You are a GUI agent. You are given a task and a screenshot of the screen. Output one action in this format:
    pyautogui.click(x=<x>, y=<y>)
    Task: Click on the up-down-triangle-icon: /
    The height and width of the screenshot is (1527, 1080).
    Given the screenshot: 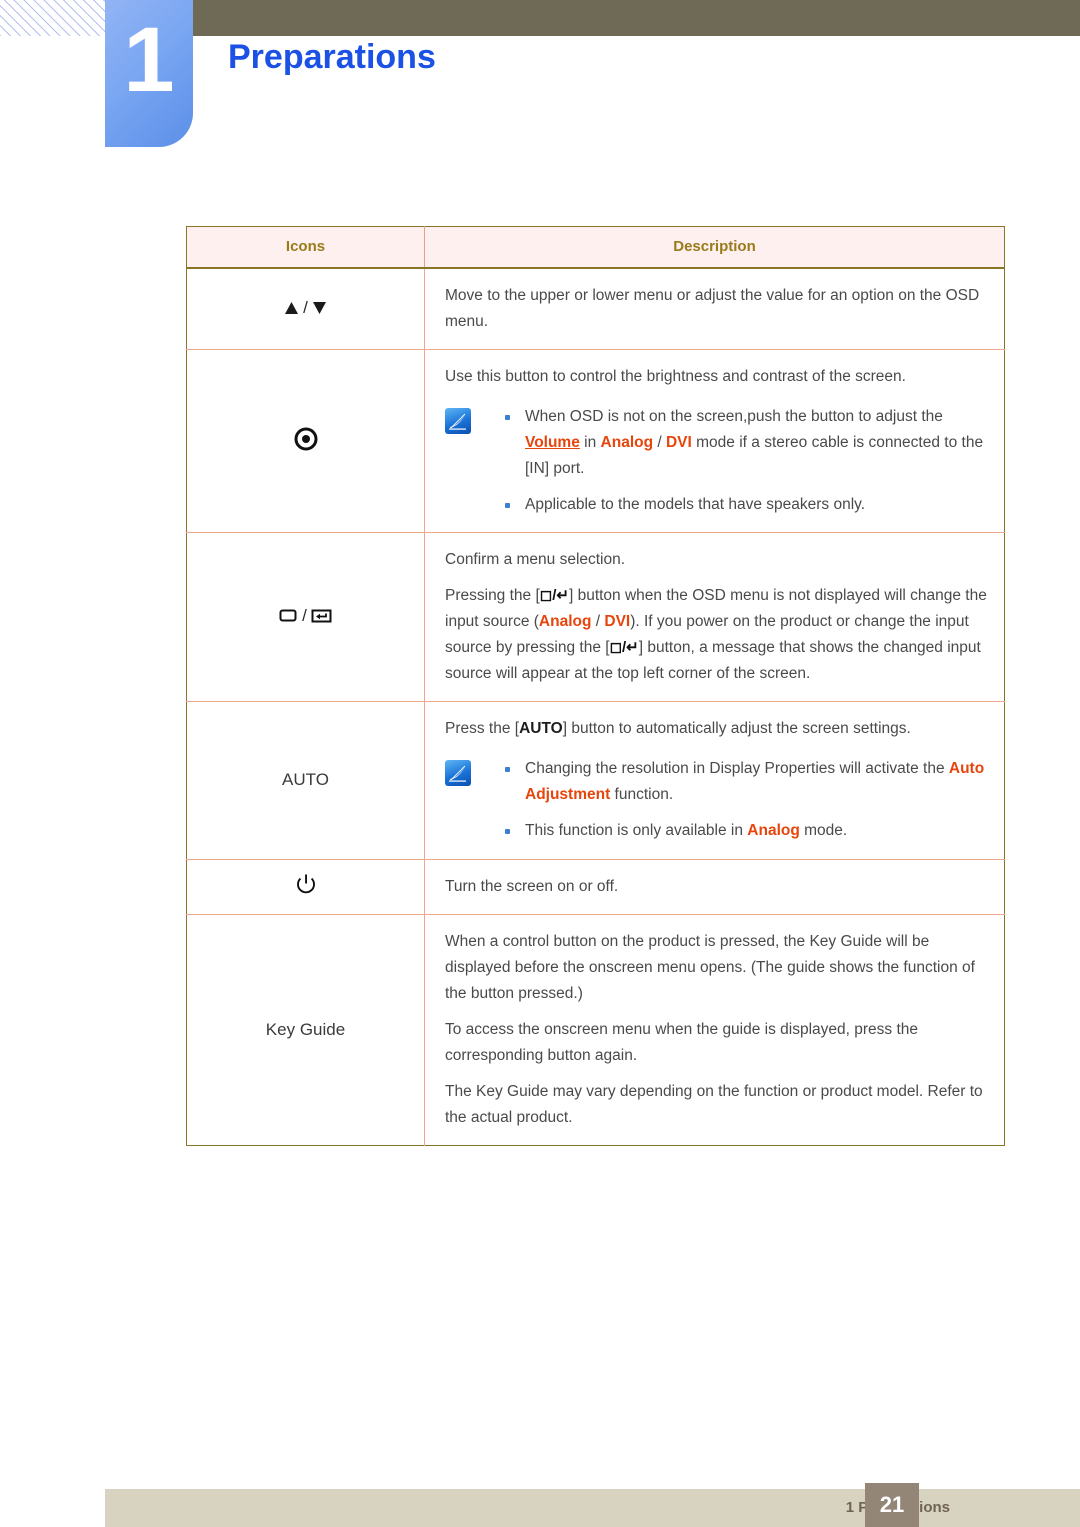 What is the action you would take?
    pyautogui.click(x=305, y=308)
    